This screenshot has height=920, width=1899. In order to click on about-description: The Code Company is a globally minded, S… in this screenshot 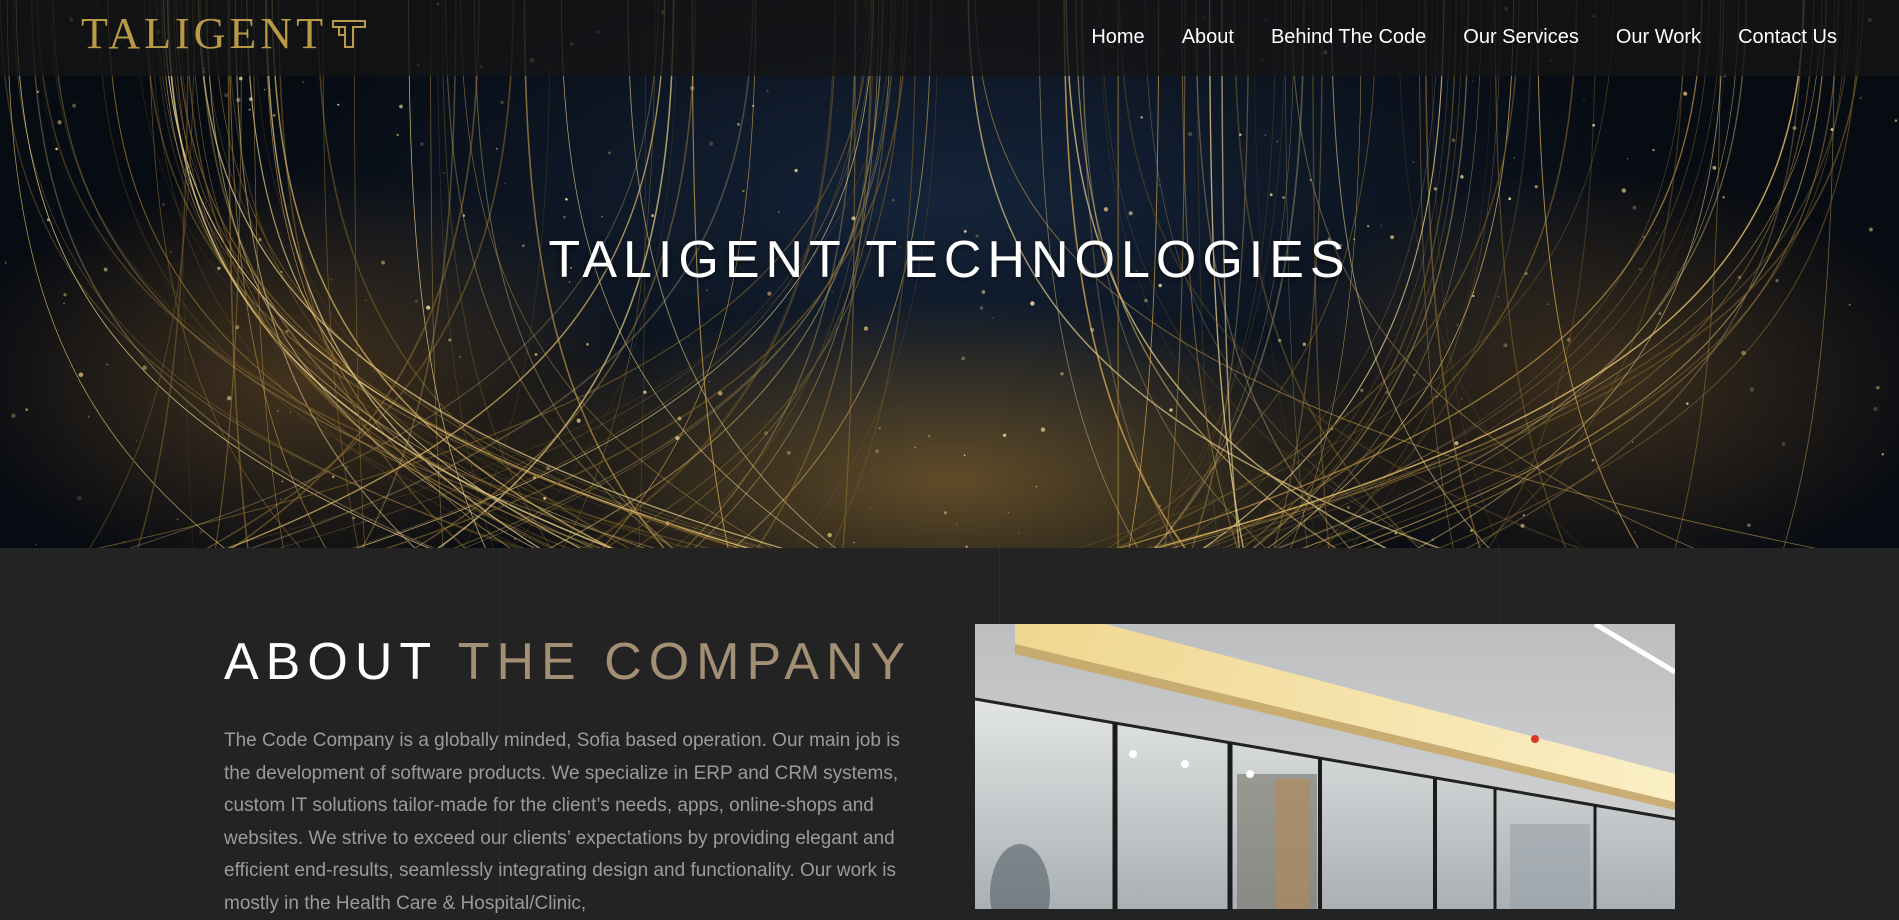, I will do `click(562, 822)`.